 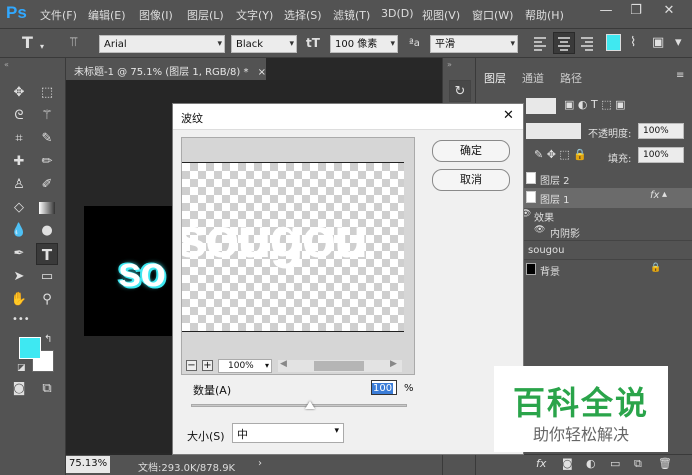 What do you see at coordinates (47, 162) in the screenshot?
I see `brush-tool-icon: ✏` at bounding box center [47, 162].